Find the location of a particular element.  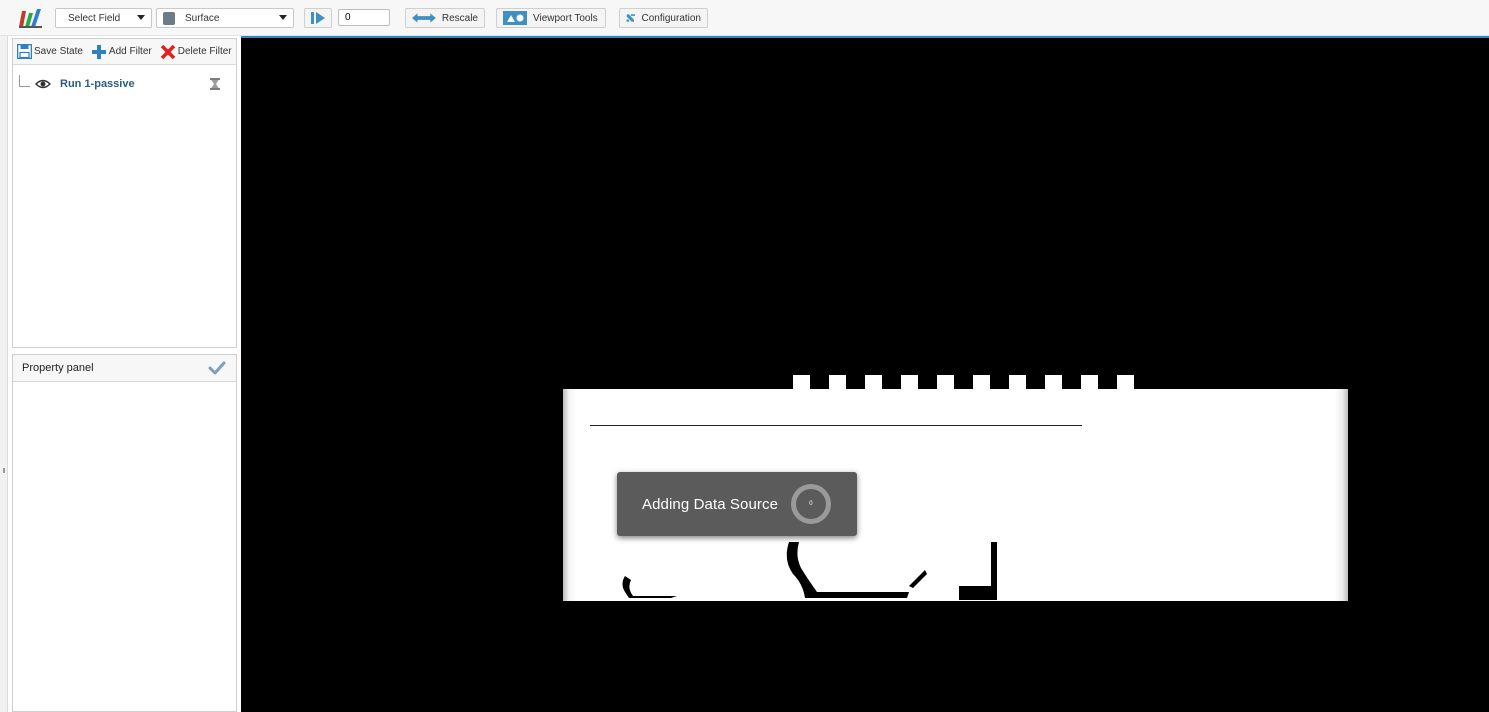

loading-toast: Adding Data Source 0 is located at coordinates (737, 504).